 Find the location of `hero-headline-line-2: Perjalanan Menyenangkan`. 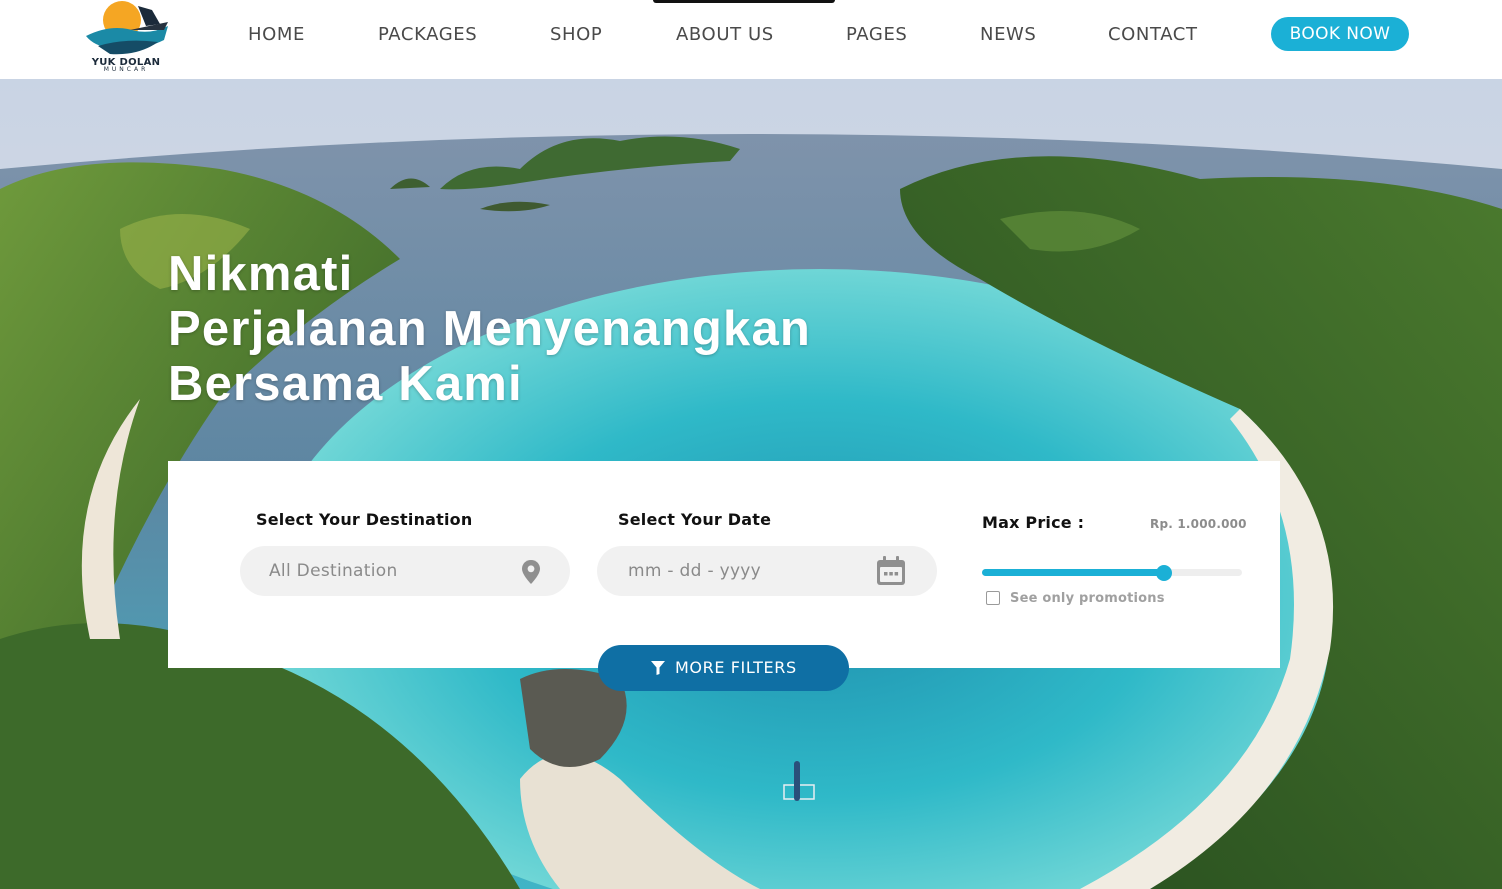

hero-headline-line-2: Perjalanan Menyenangkan is located at coordinates (490, 329).